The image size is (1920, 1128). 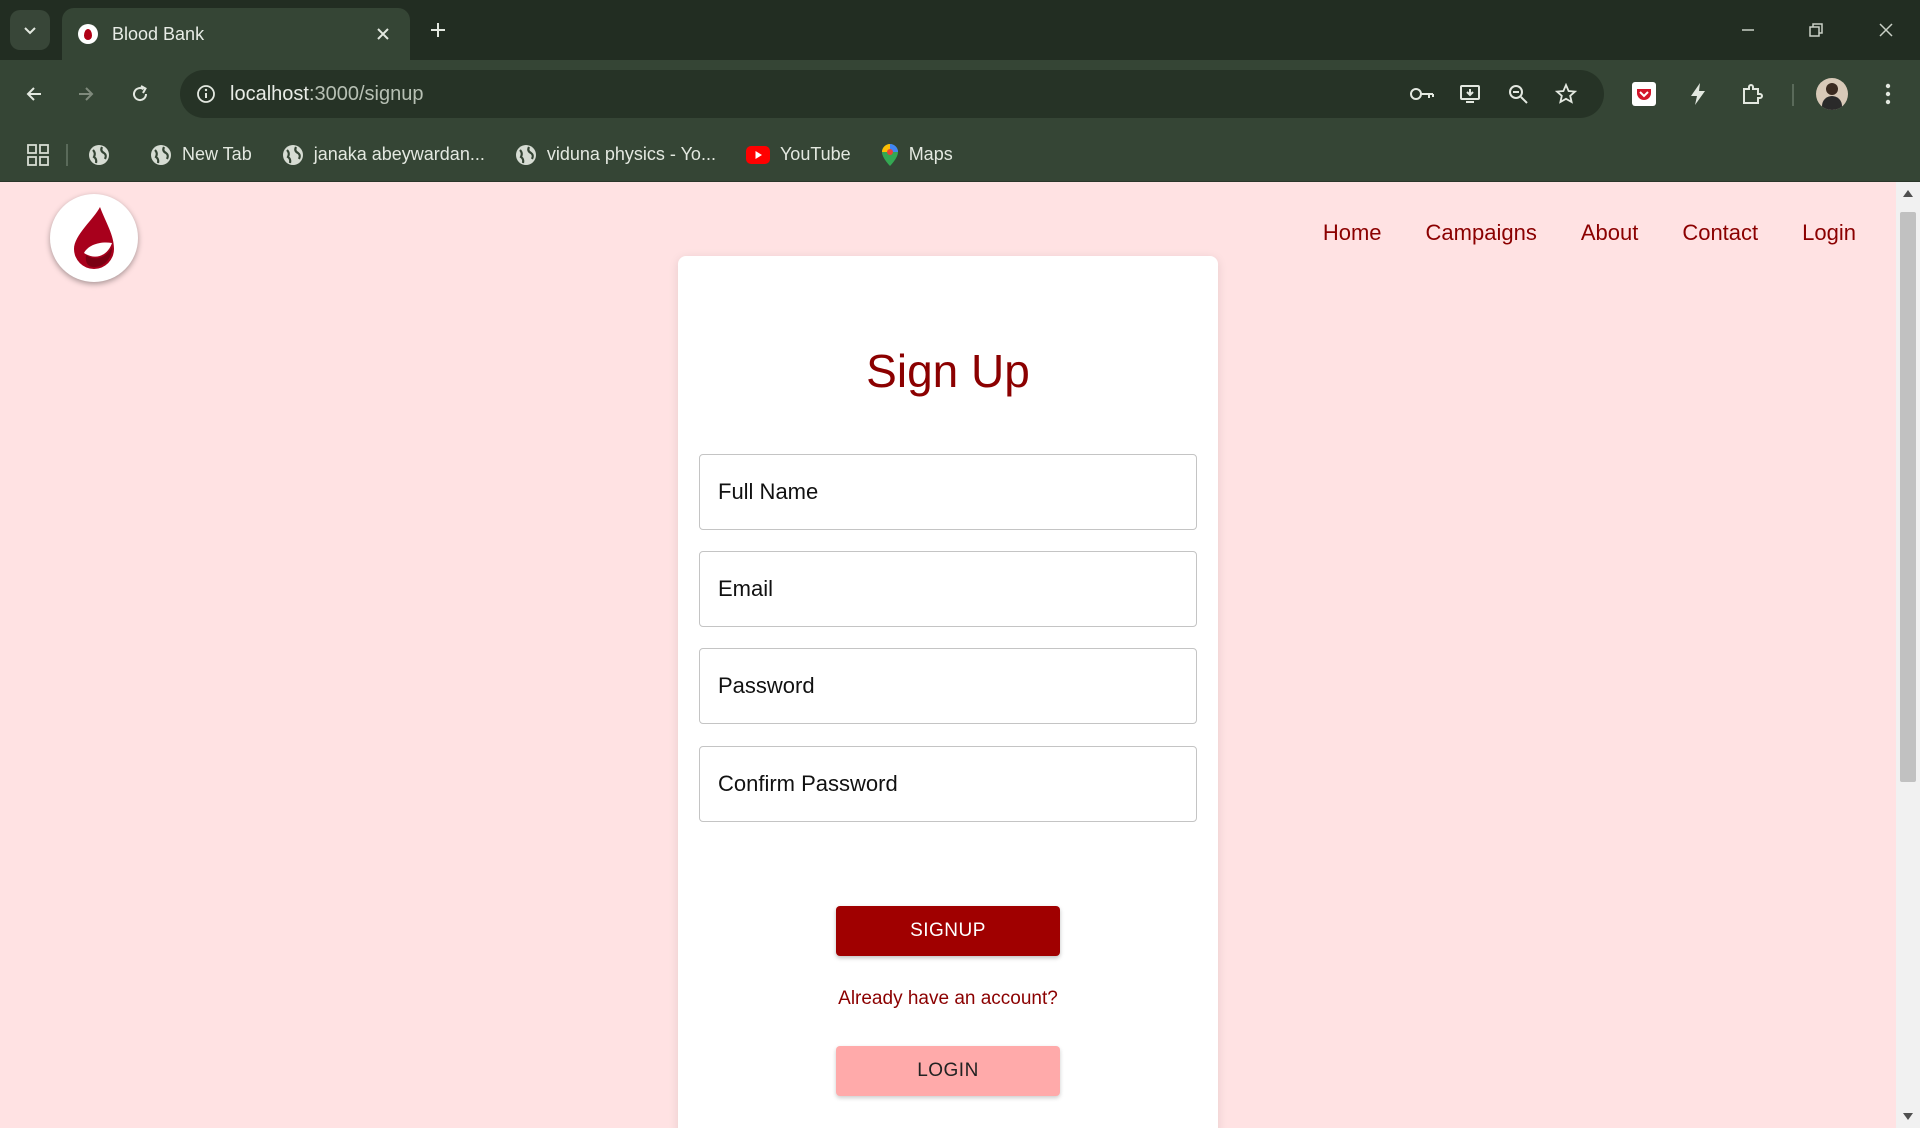 I want to click on reload-icon, so click(x=140, y=93).